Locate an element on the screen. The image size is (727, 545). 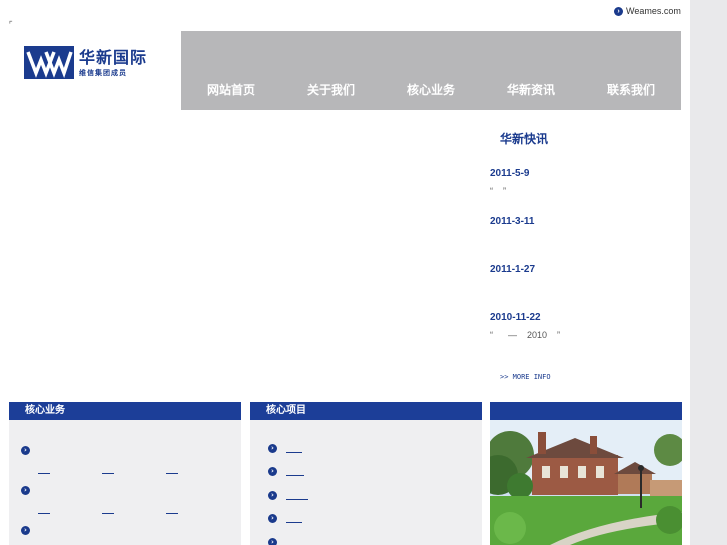
nav-item-business: 核心业务 is located at coordinates (431, 89).